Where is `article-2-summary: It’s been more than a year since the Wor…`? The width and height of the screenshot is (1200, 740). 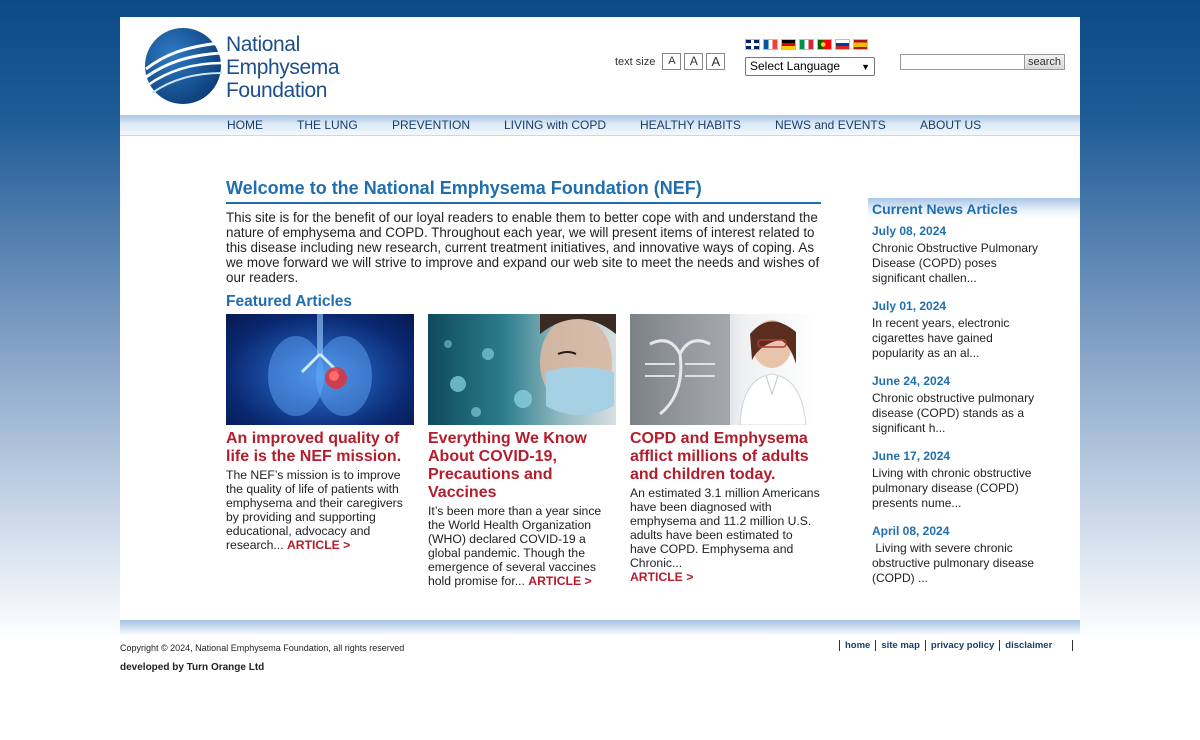
article-2-summary: It’s been more than a year since the Wor… is located at coordinates (523, 546).